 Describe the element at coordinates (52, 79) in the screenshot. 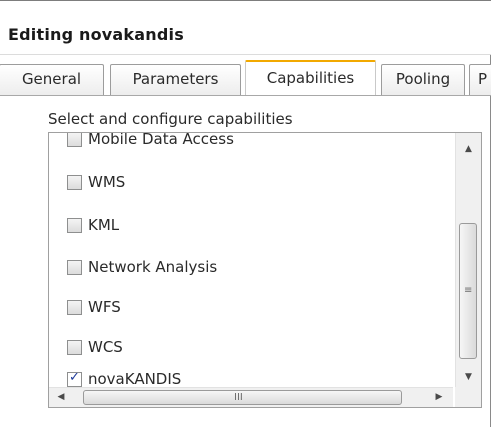

I see `tab-general: General` at that location.